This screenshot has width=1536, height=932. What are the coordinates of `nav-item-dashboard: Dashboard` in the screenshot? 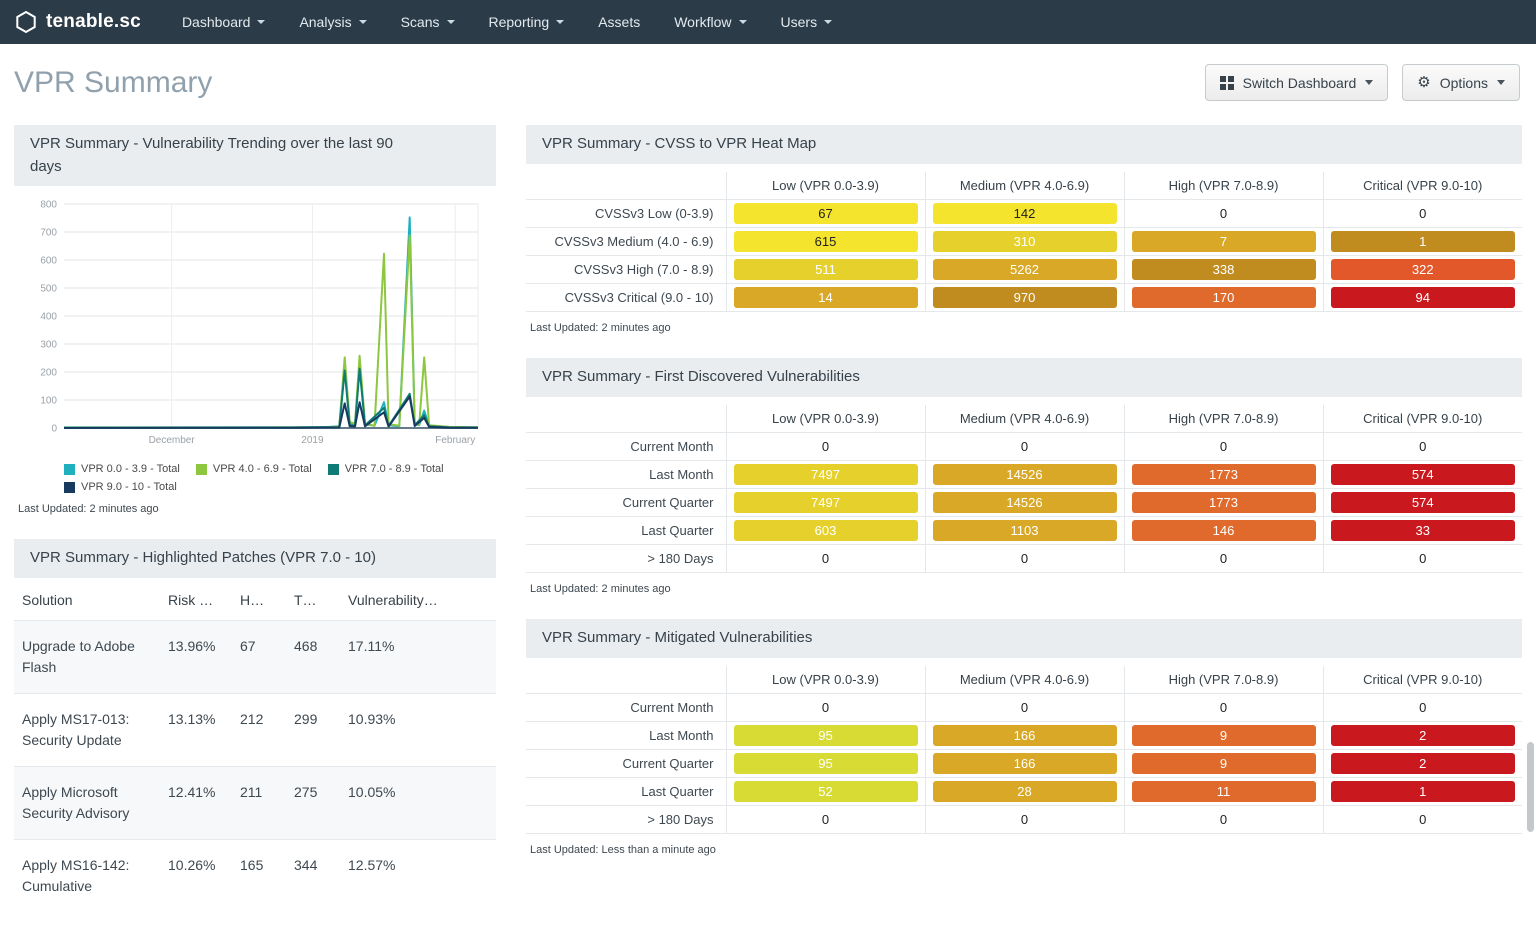 It's located at (224, 22).